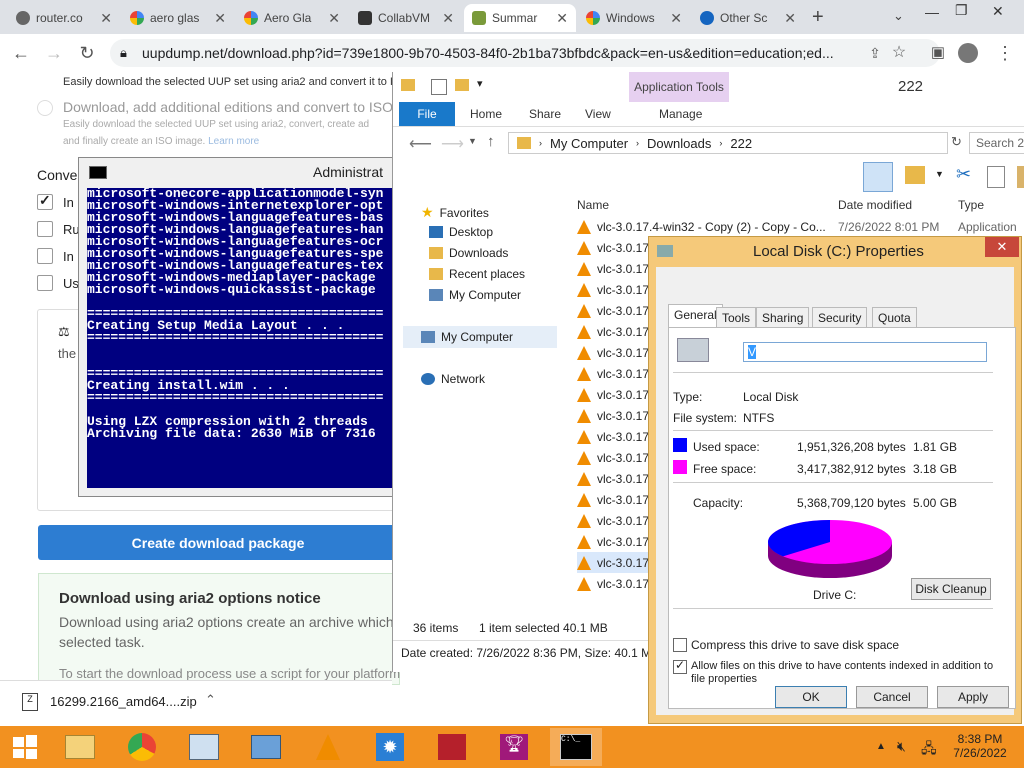 The width and height of the screenshot is (1024, 768). Describe the element at coordinates (598, 114) in the screenshot. I see `tab-view: View` at that location.